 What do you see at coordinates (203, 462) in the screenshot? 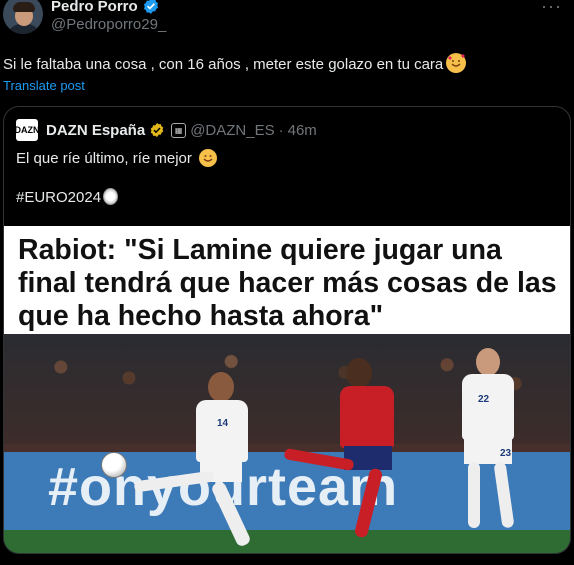
I see `player-france-14: 14` at bounding box center [203, 462].